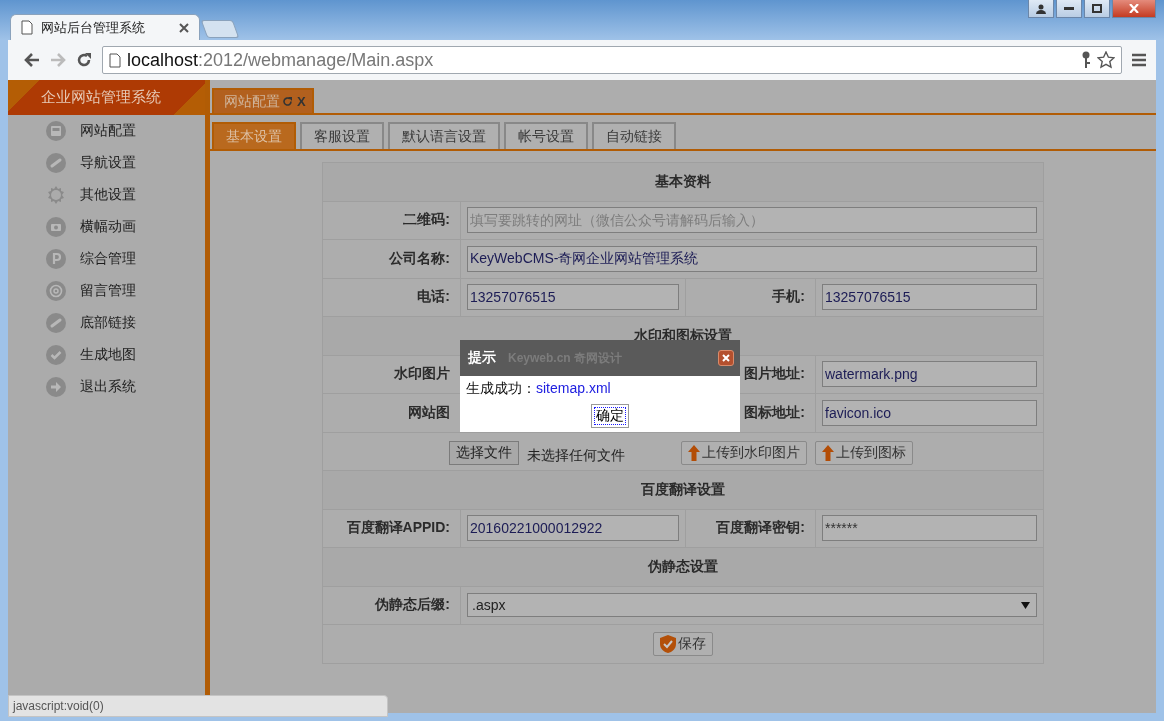 The image size is (1164, 721). I want to click on text-field: ******, so click(929, 528).